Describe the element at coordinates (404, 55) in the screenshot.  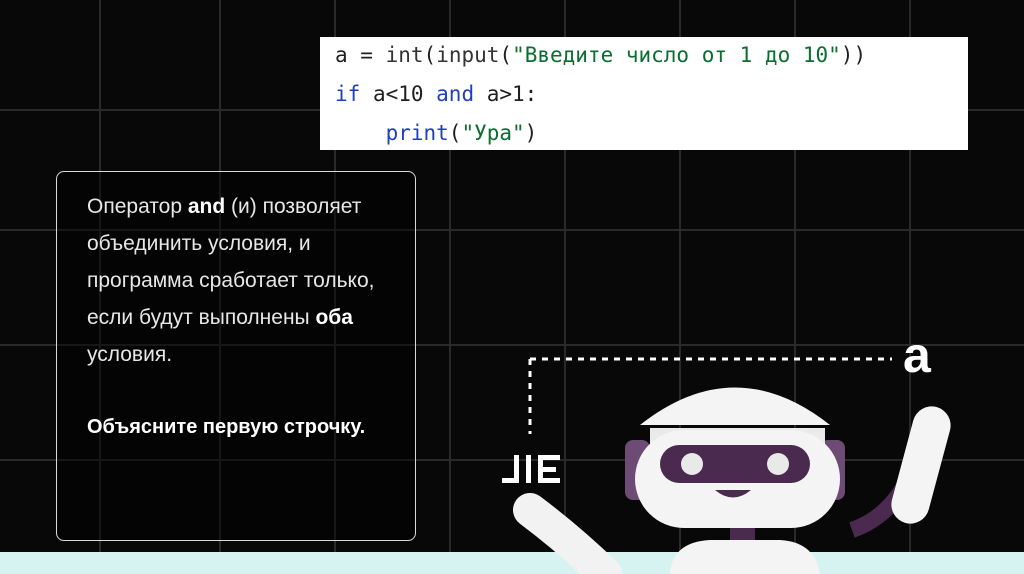
I see `code-token: int` at that location.